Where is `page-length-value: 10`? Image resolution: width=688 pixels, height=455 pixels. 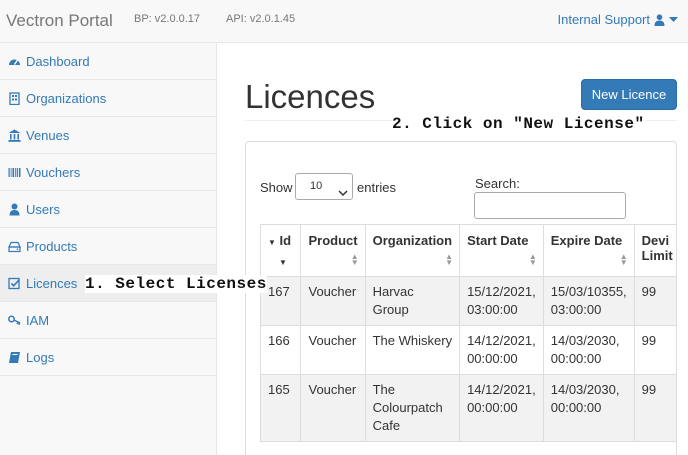 page-length-value: 10 is located at coordinates (316, 186).